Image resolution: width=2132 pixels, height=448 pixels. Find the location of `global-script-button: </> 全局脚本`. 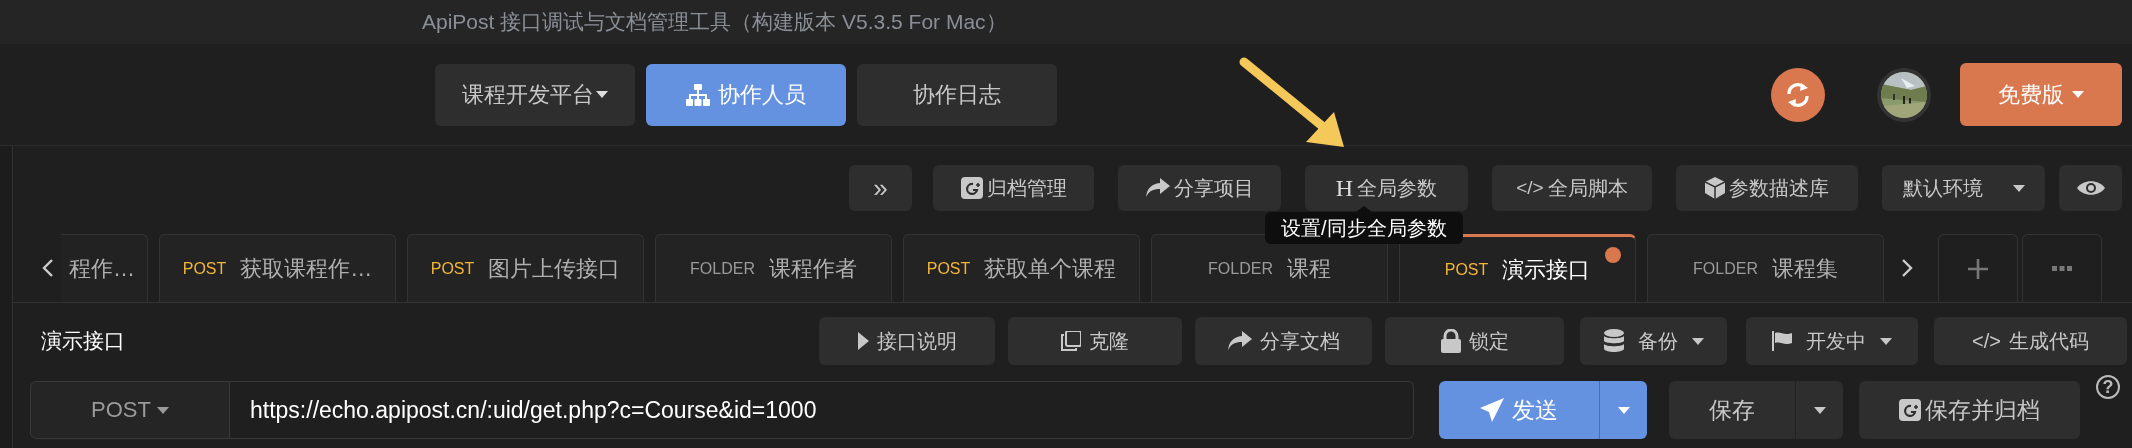

global-script-button: </> 全局脚本 is located at coordinates (1572, 188).